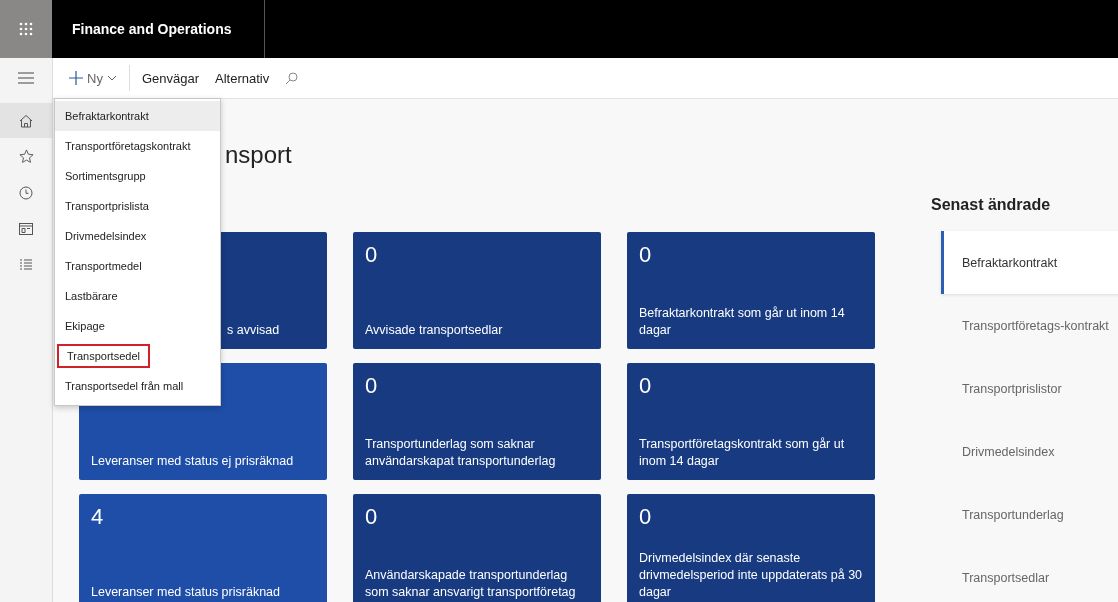  I want to click on menu-item: Ekipage, so click(137, 326).